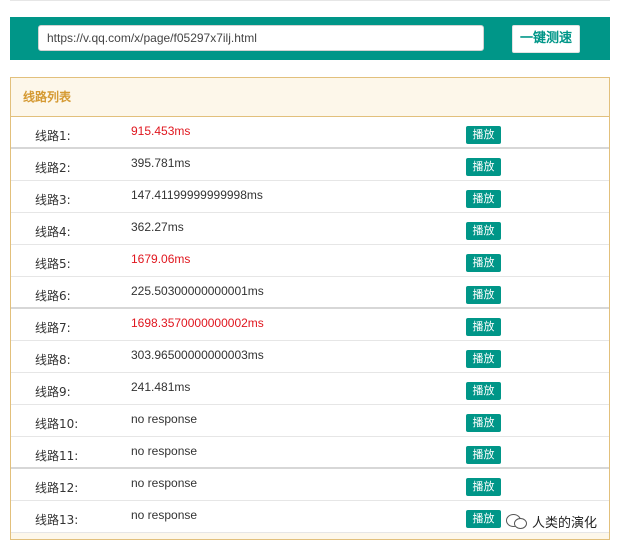  Describe the element at coordinates (565, 523) in the screenshot. I see `watermark-text: 人类的演化` at that location.